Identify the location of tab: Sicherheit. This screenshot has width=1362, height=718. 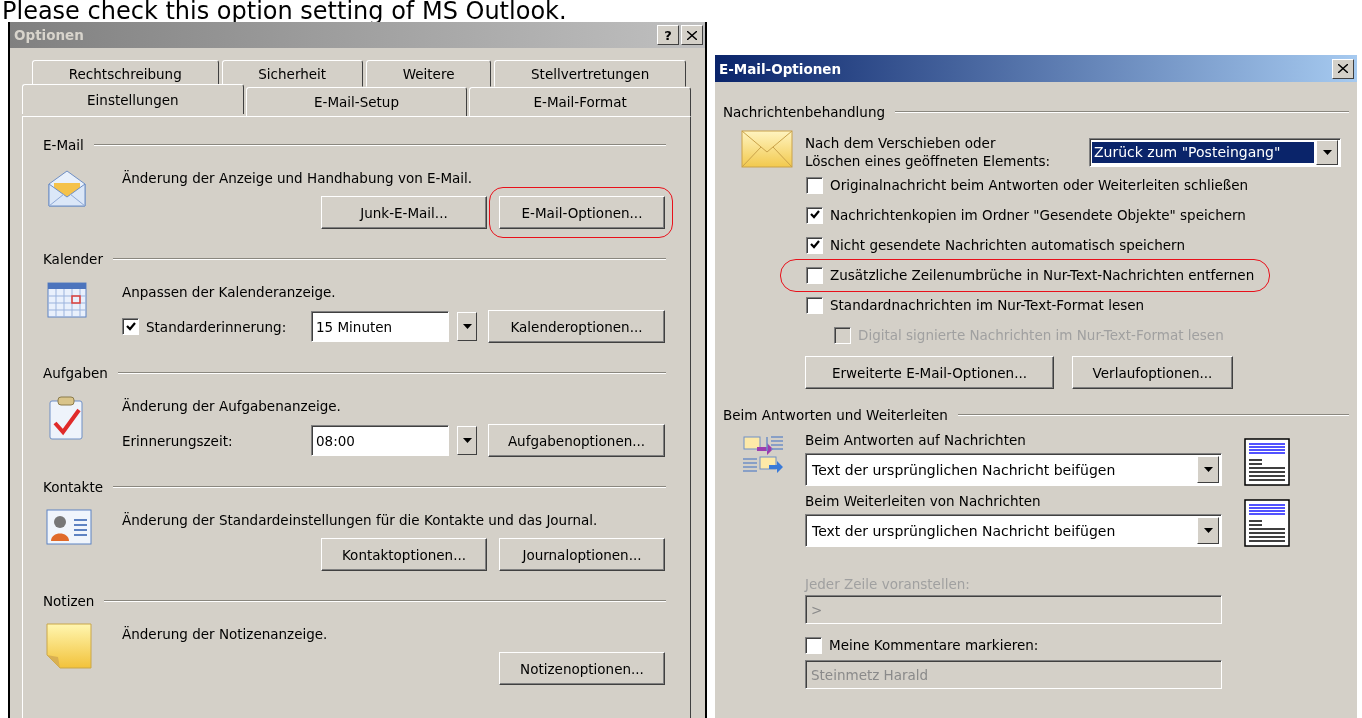
(292, 73).